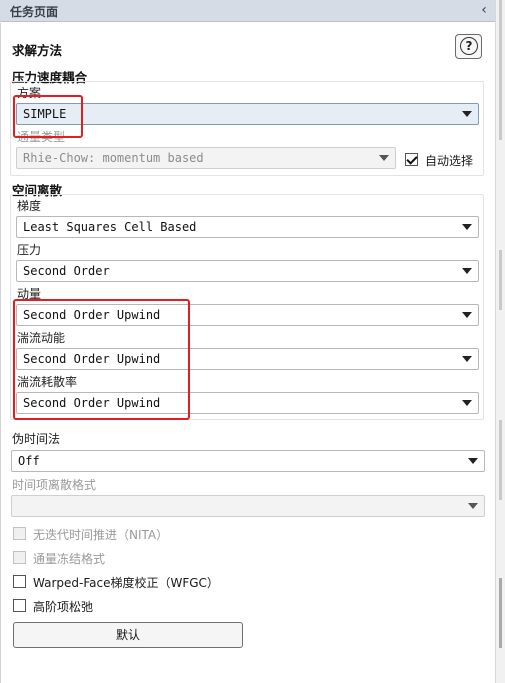 This screenshot has height=683, width=505. What do you see at coordinates (128, 635) in the screenshot?
I see `default-button: 默认` at bounding box center [128, 635].